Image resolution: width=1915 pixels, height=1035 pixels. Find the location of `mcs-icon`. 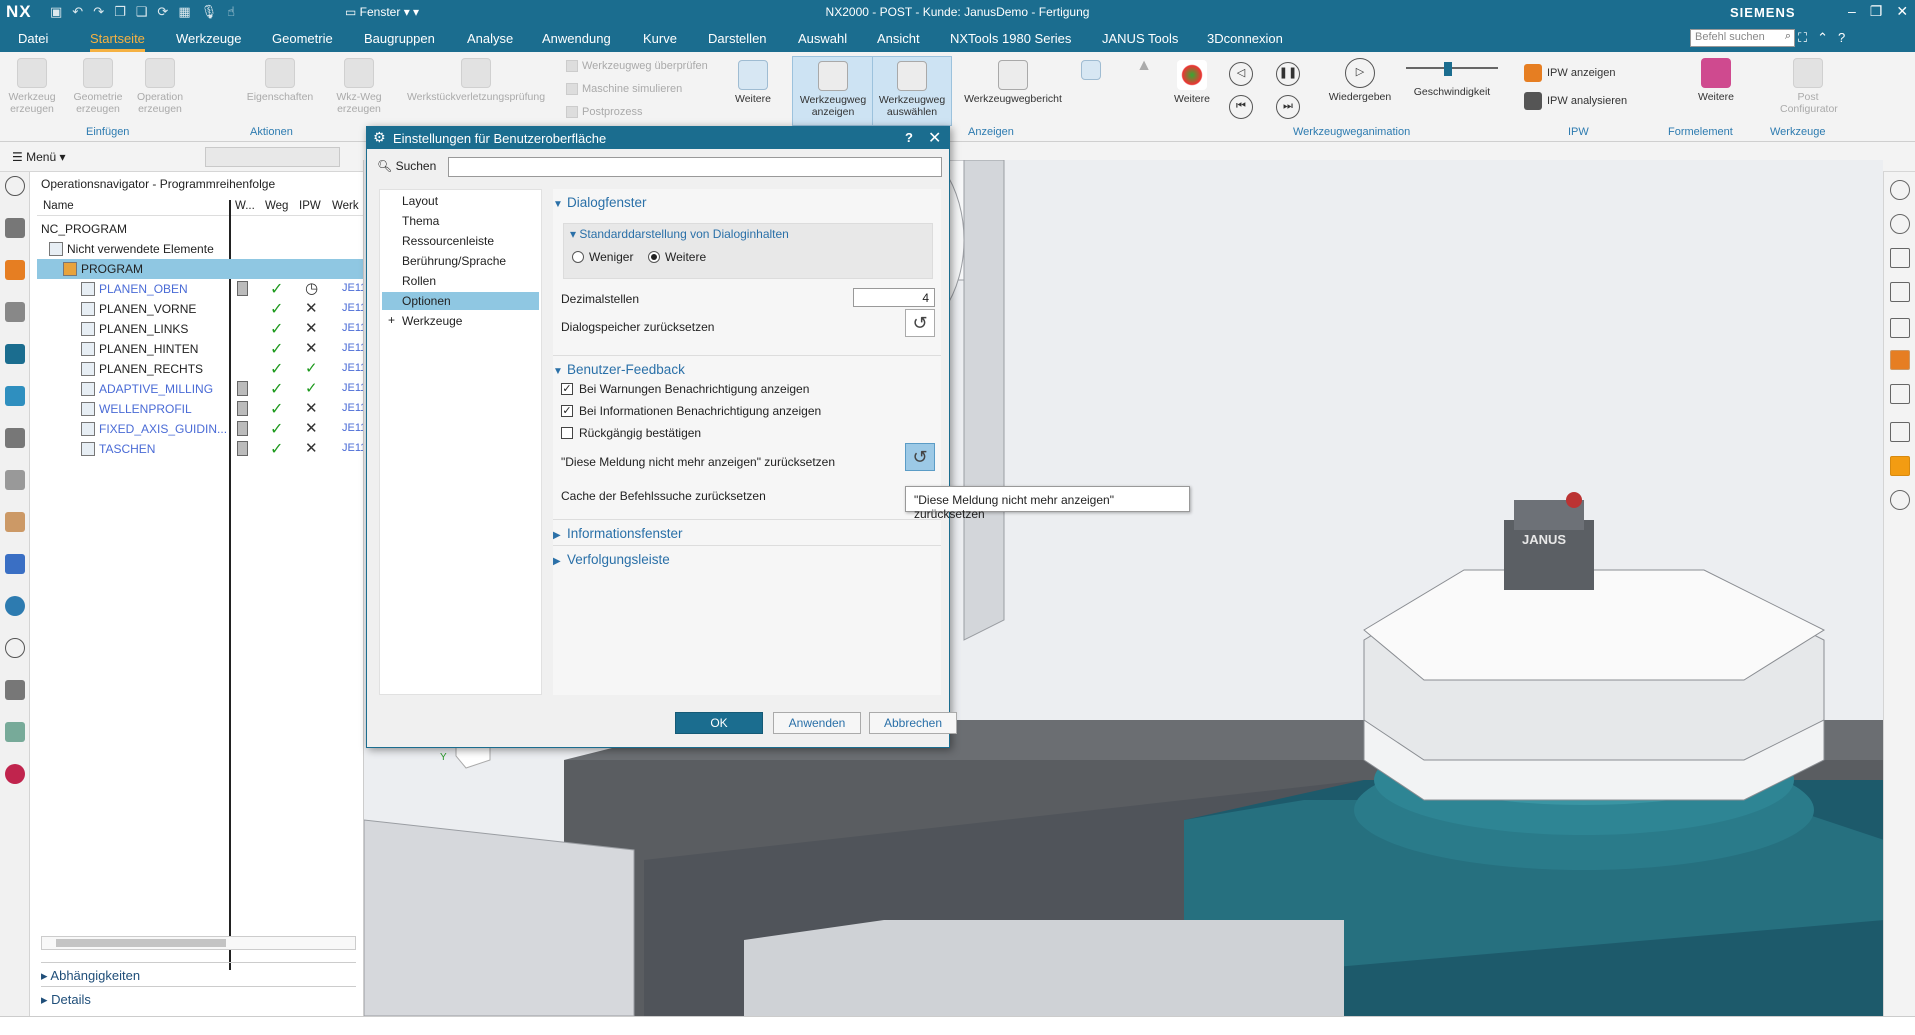

mcs-icon is located at coordinates (1900, 328).